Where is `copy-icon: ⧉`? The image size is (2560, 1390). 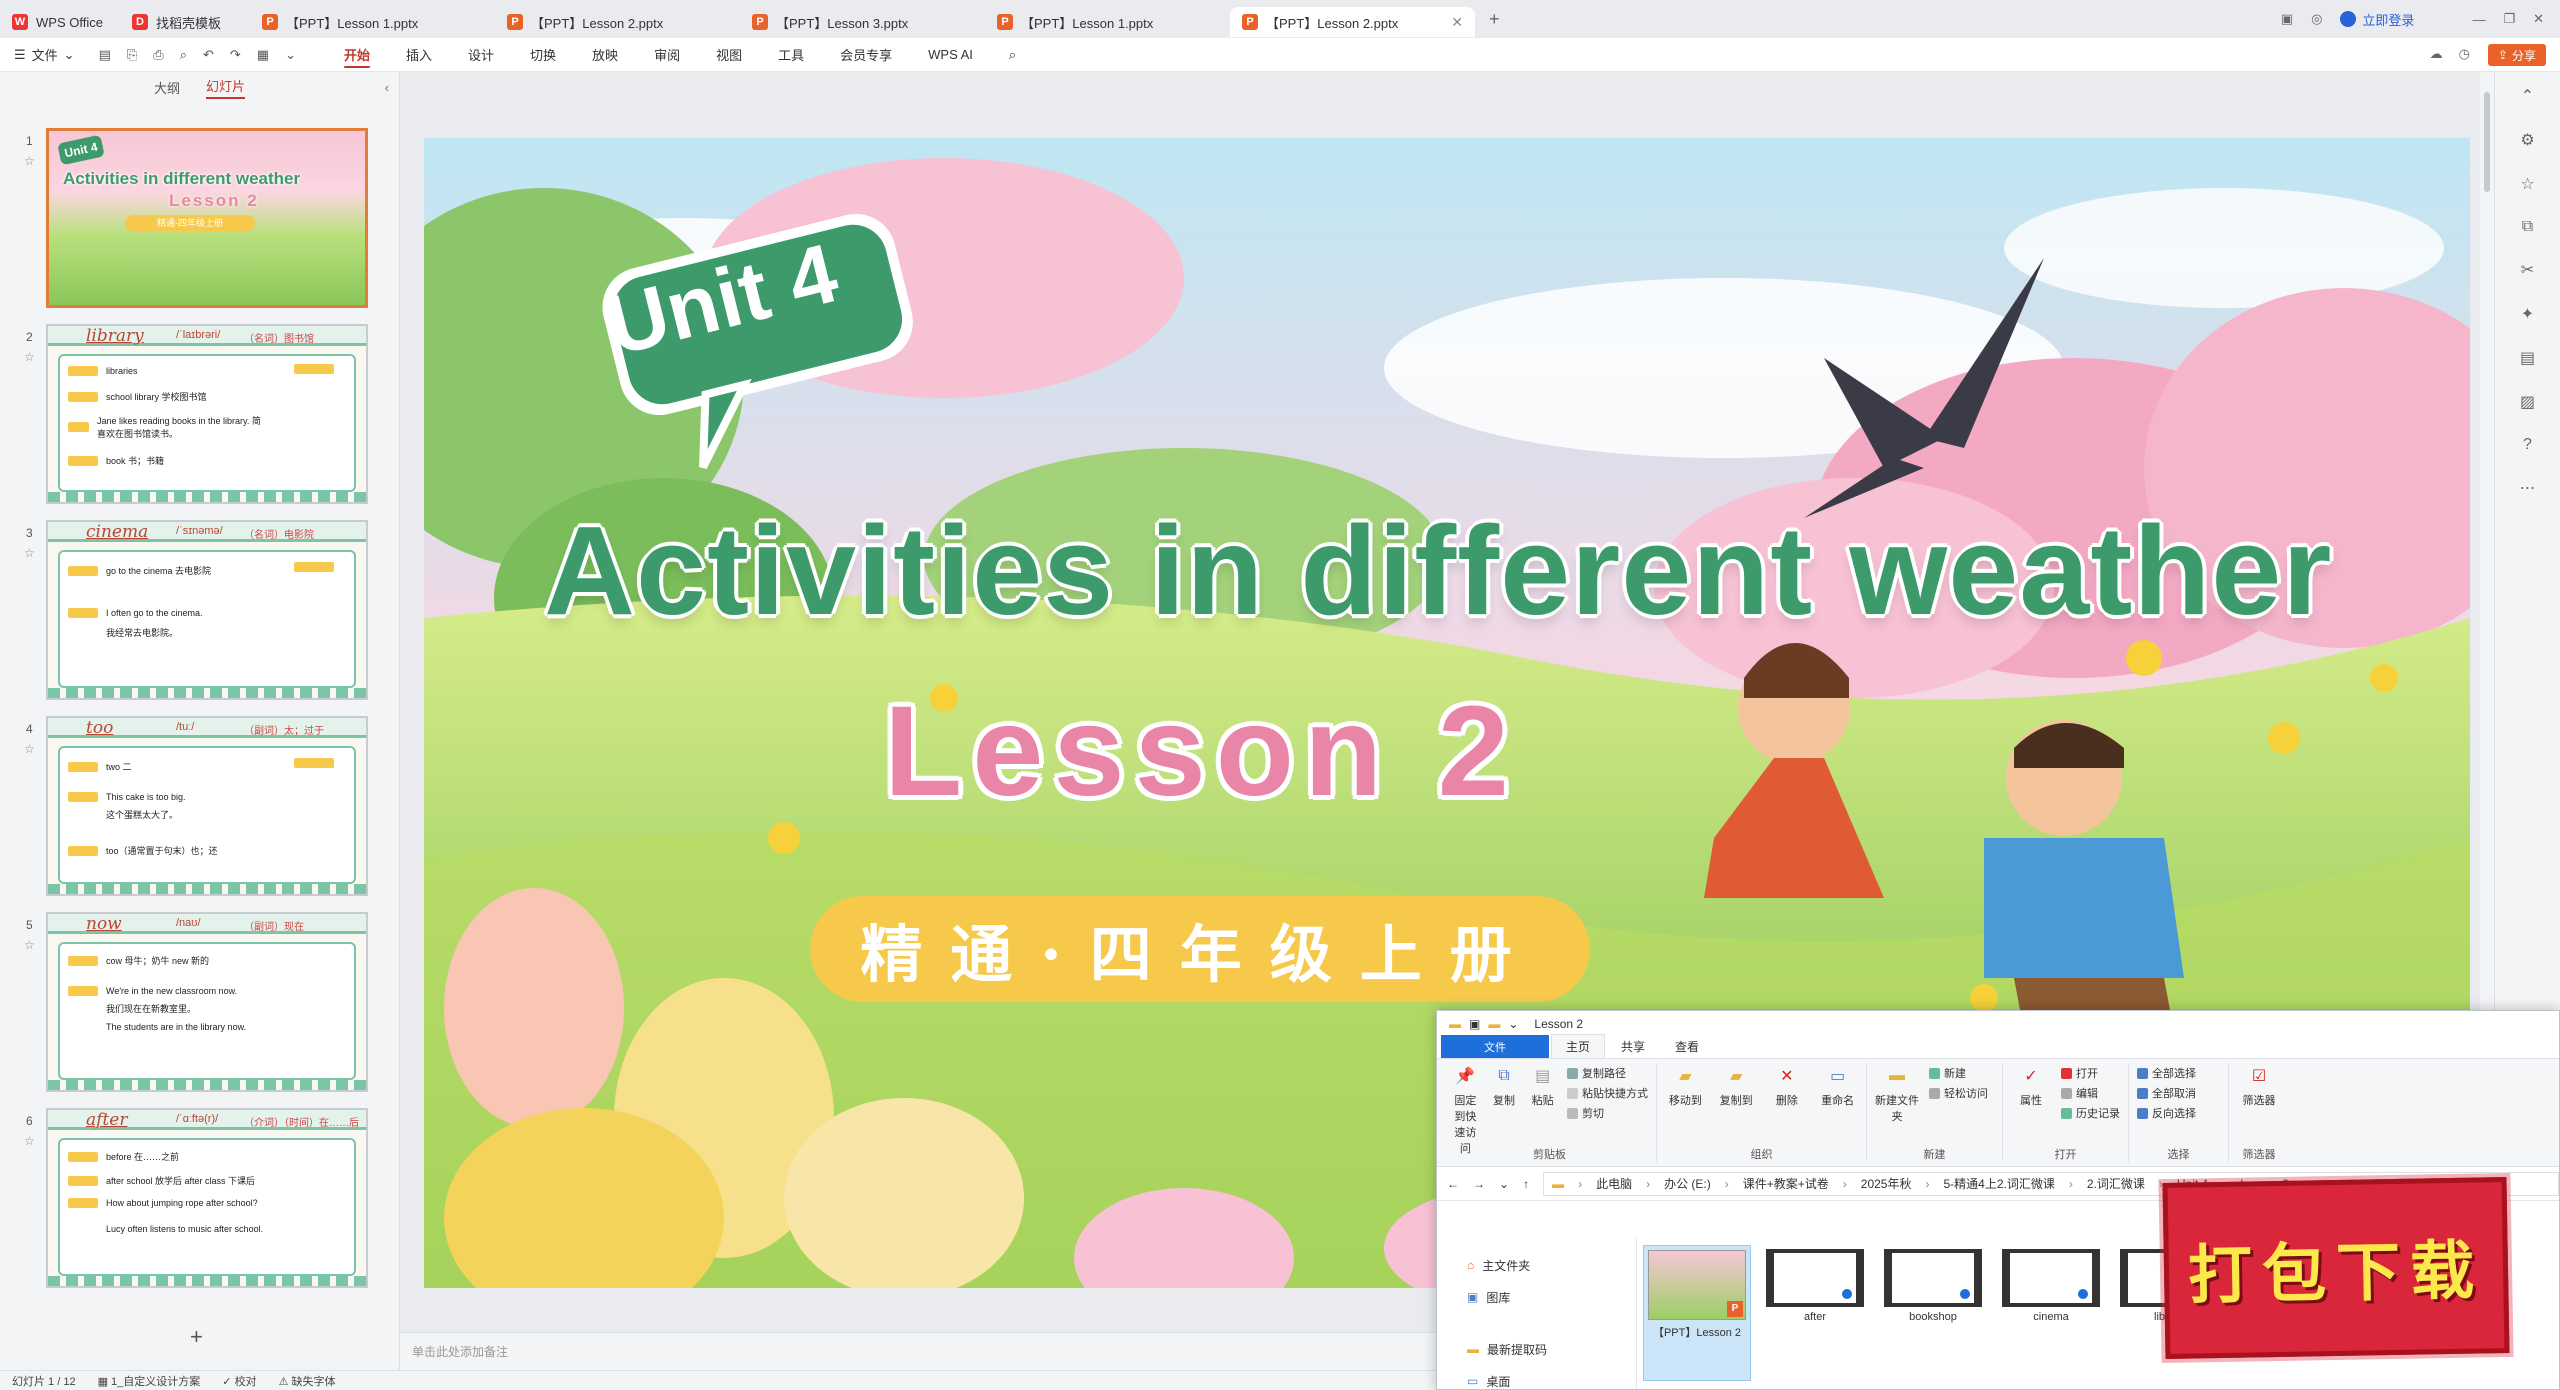
copy-icon: ⧉ is located at coordinates (2527, 227).